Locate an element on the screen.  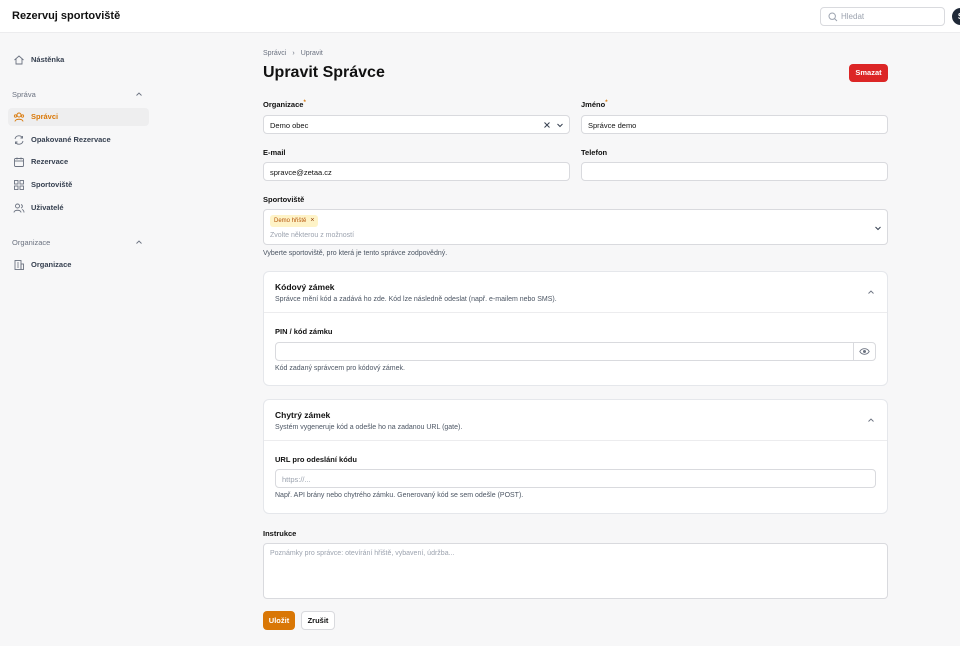
phone-label: Telefon is located at coordinates (594, 152).